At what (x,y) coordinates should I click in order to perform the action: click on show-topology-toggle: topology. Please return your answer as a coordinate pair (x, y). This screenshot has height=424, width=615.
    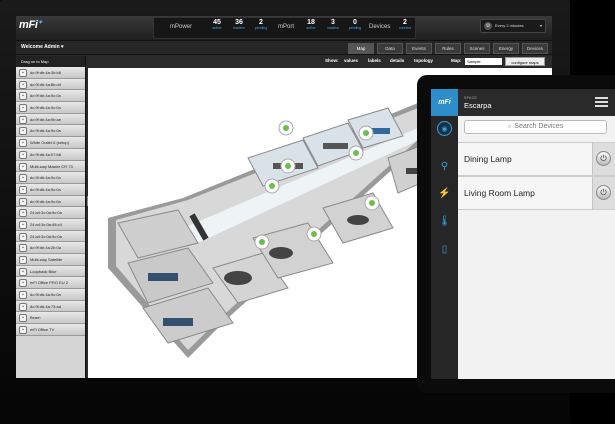
    Looking at the image, I should click on (423, 60).